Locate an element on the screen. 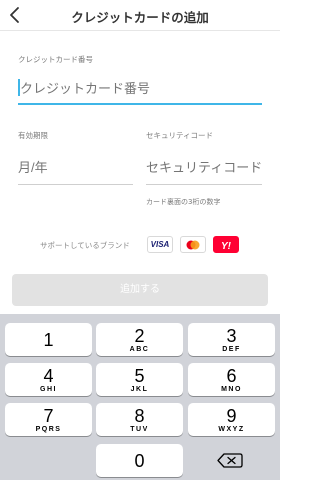  key-7: 7 PQRS is located at coordinates (48, 419).